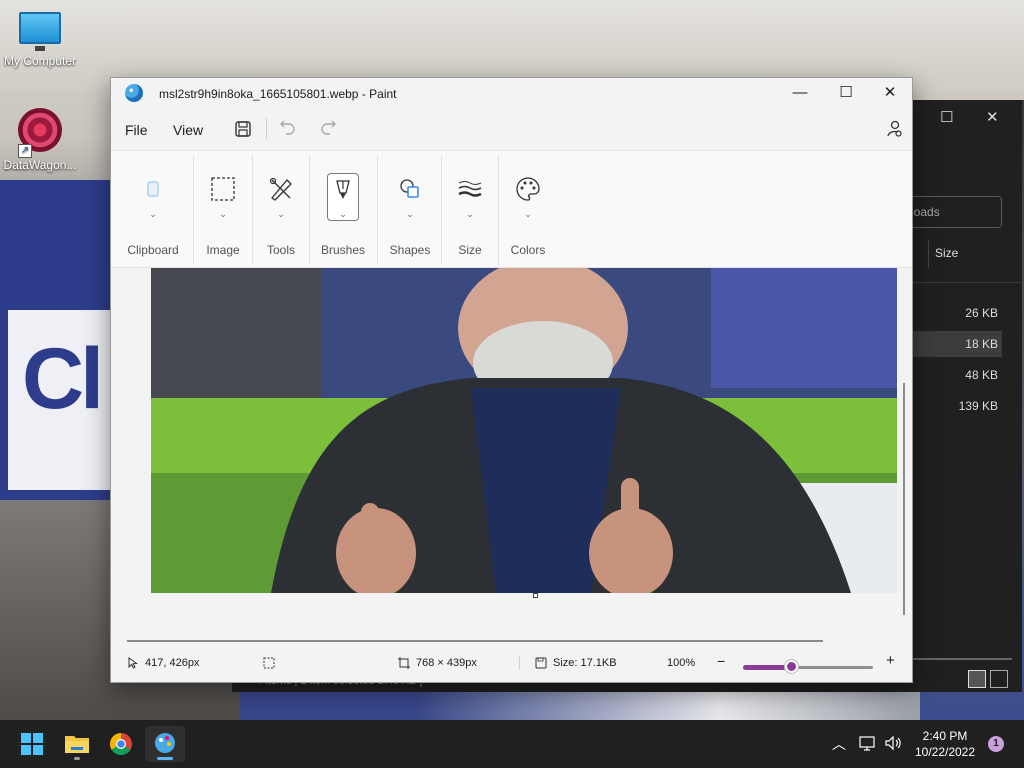 The image size is (1024, 768). I want to click on undo-icon, so click(288, 129).